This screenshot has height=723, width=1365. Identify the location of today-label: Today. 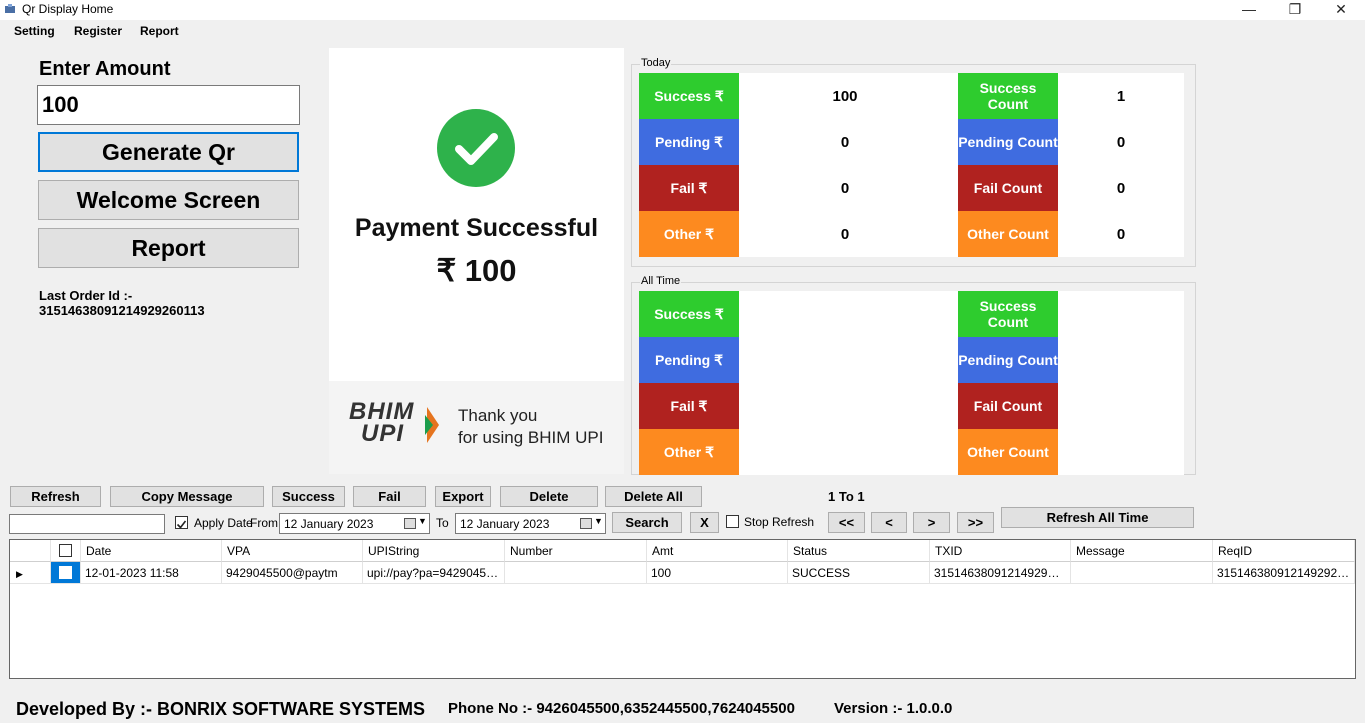
(656, 63).